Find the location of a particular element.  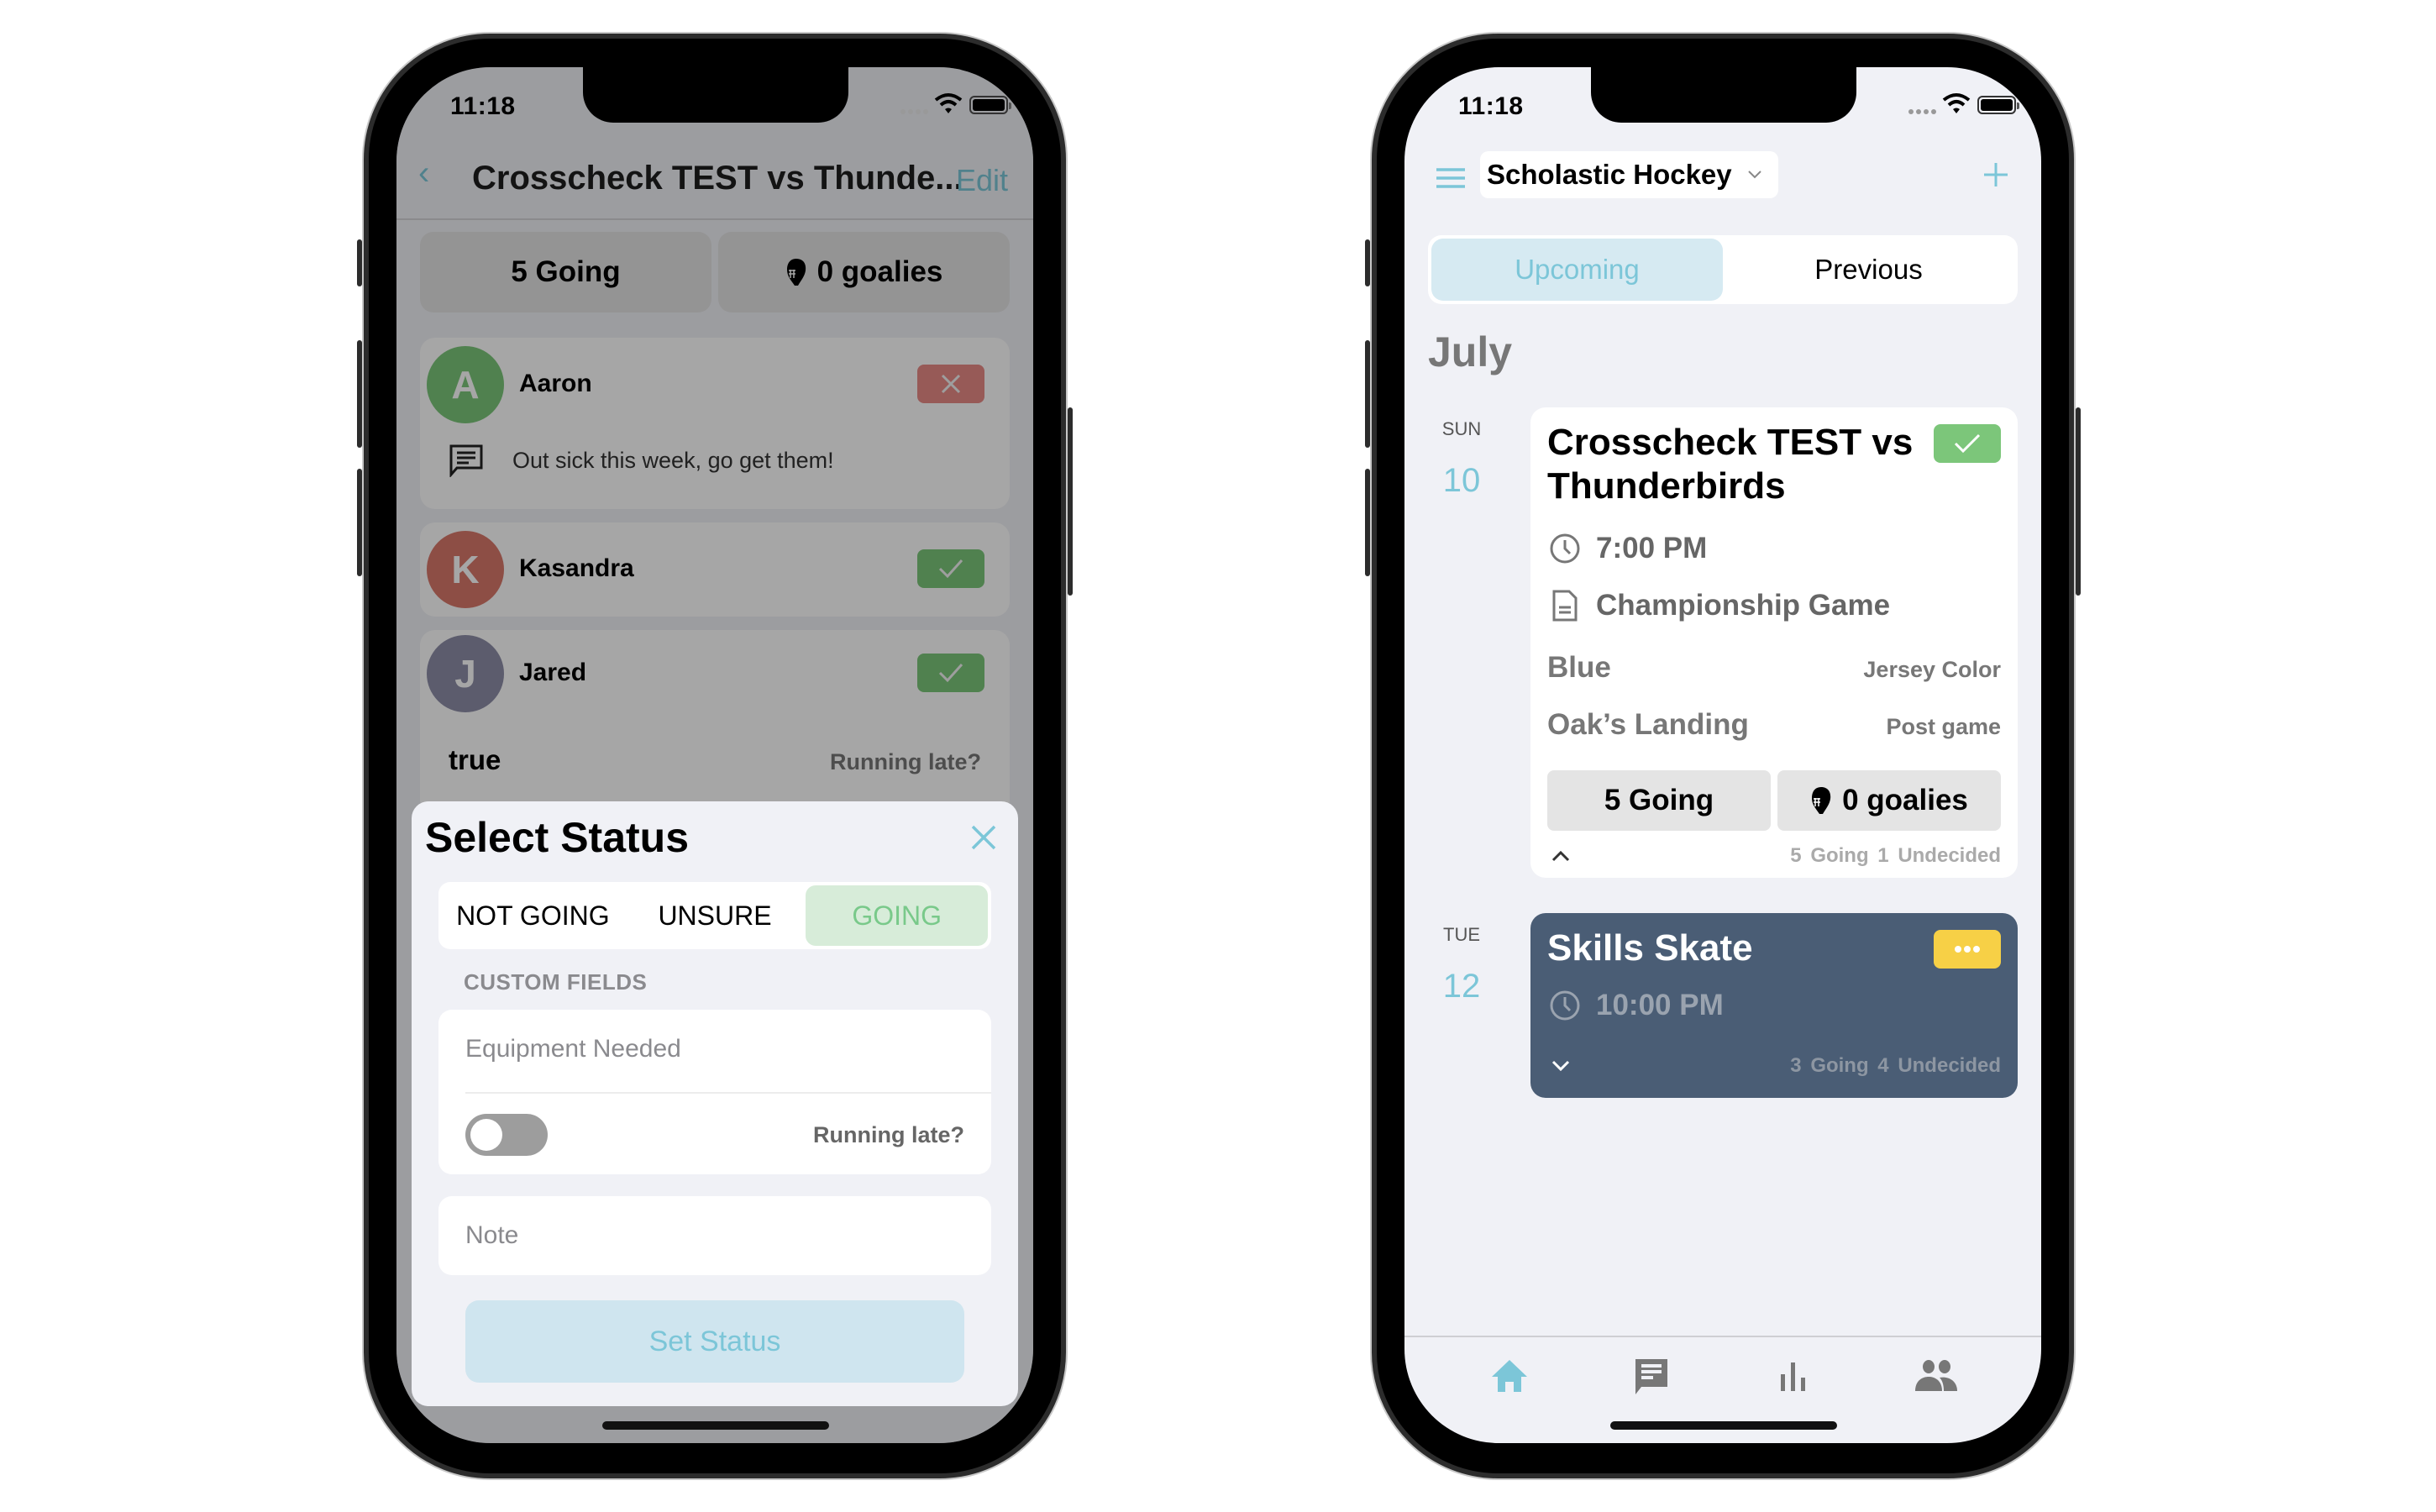

bottom-tab-bar is located at coordinates (1722, 1377).